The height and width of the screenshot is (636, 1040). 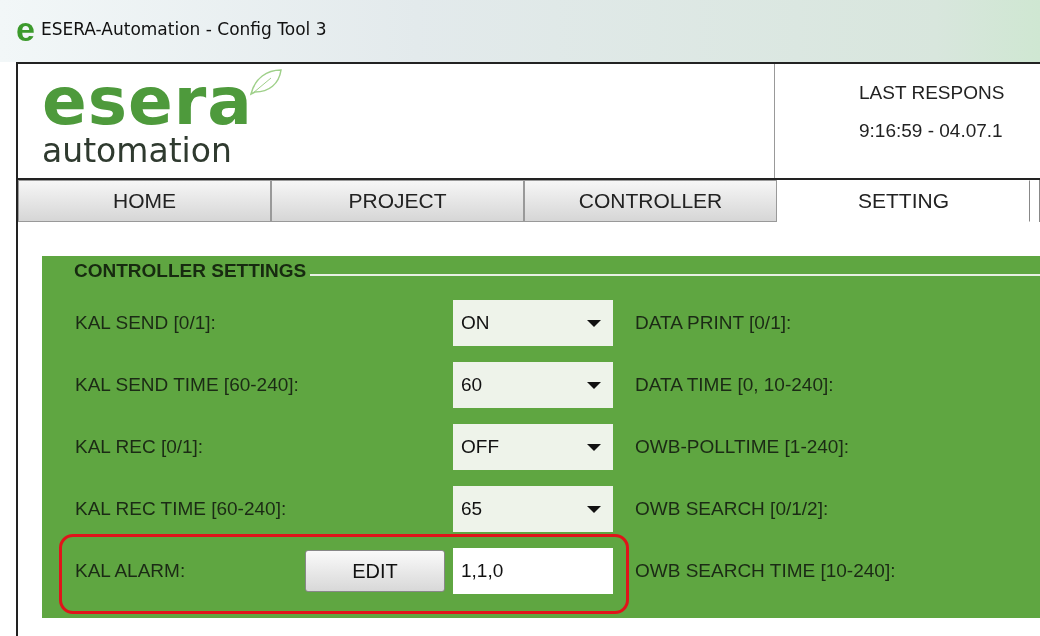 I want to click on edit-button: EDIT, so click(x=375, y=571).